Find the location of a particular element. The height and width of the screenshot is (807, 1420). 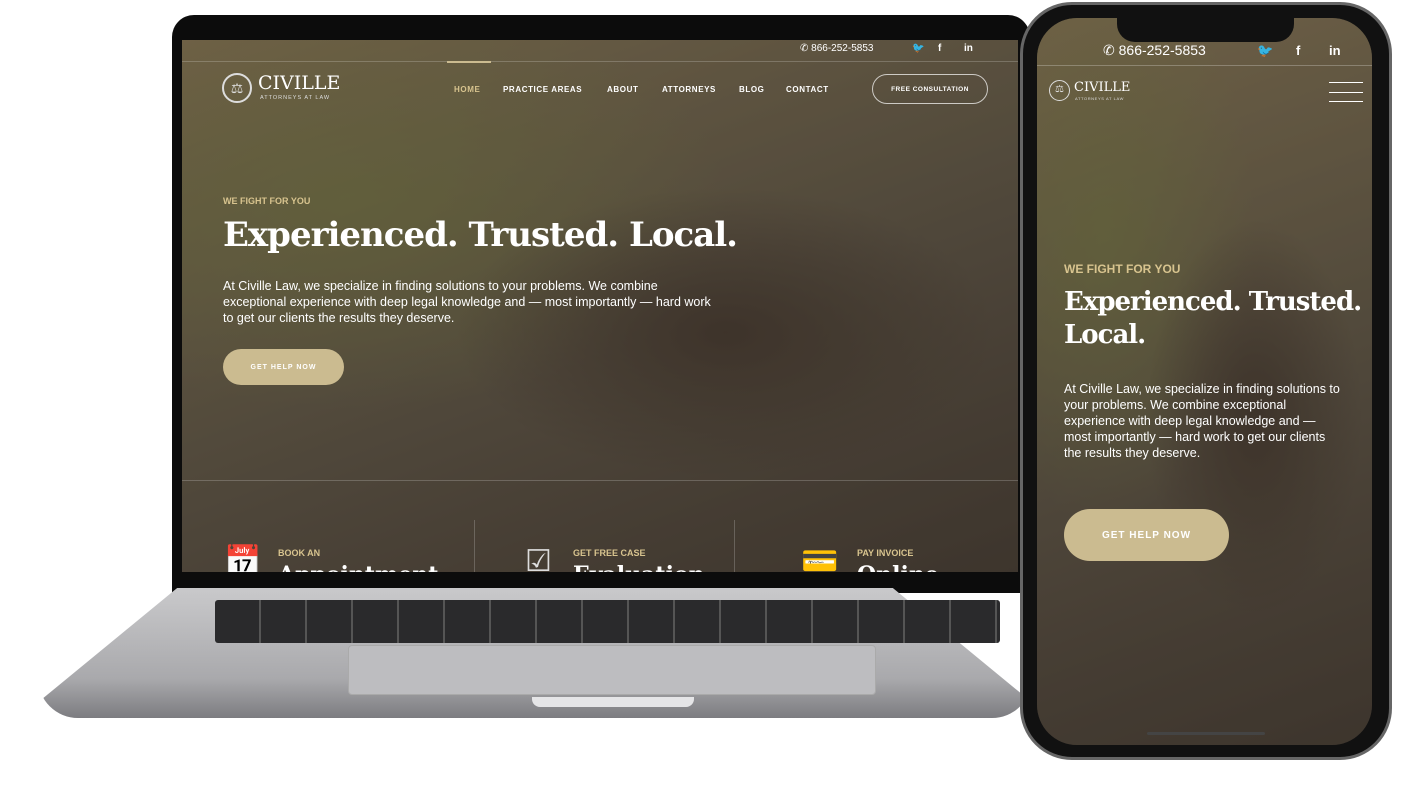

card-online: 💳 PAY INVOICE Online is located at coordinates (876, 546).